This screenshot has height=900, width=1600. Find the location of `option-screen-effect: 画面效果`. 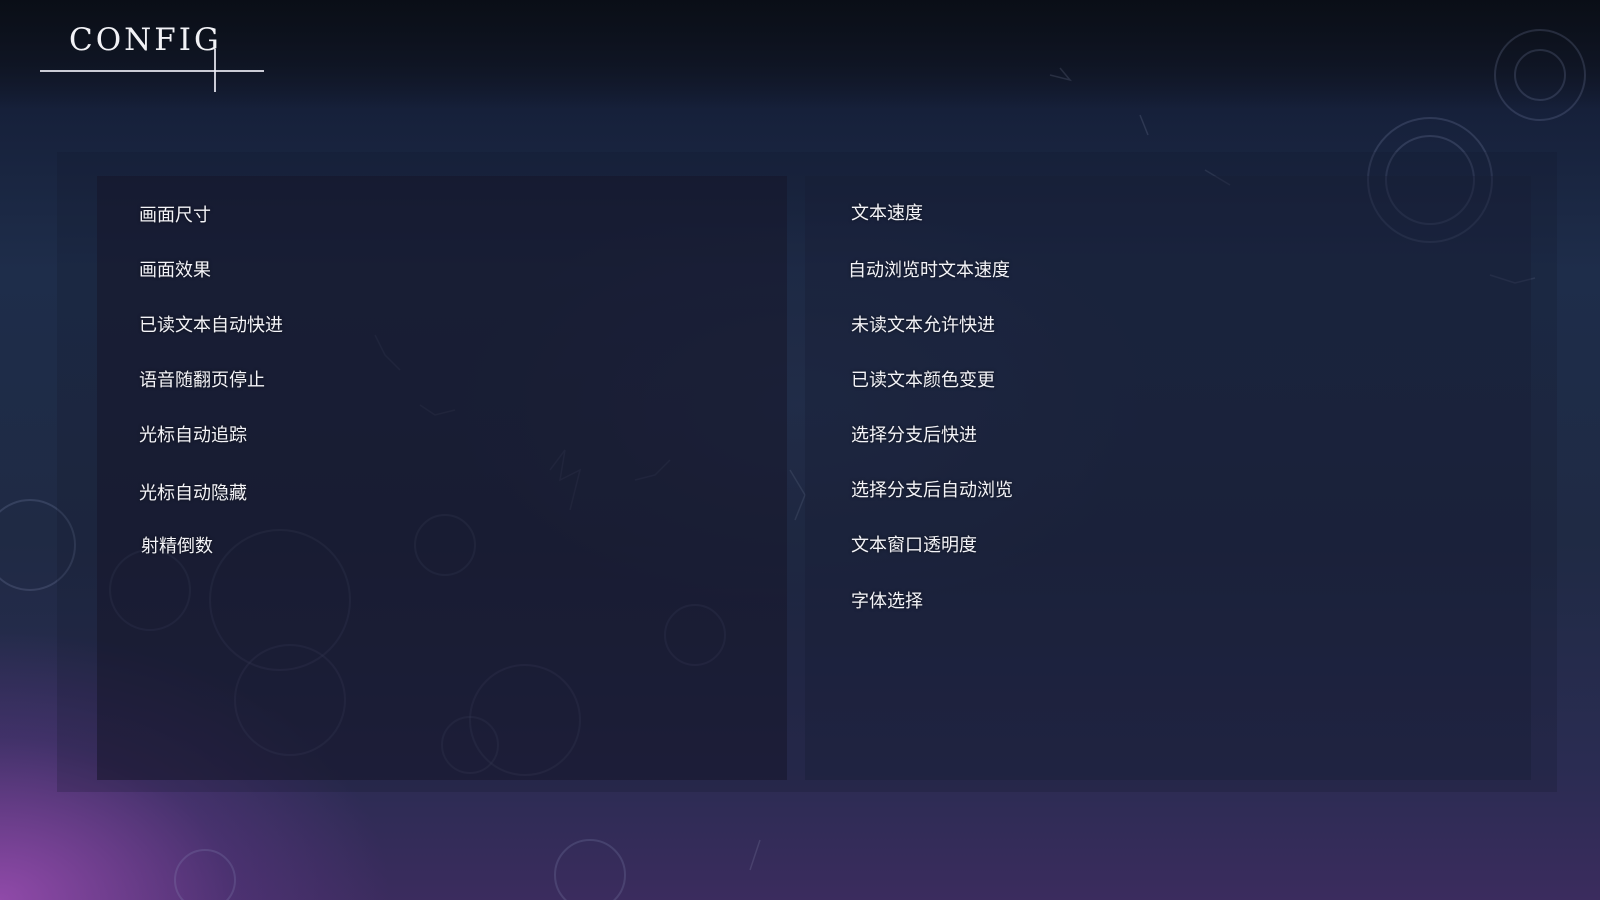

option-screen-effect: 画面效果 is located at coordinates (175, 269).